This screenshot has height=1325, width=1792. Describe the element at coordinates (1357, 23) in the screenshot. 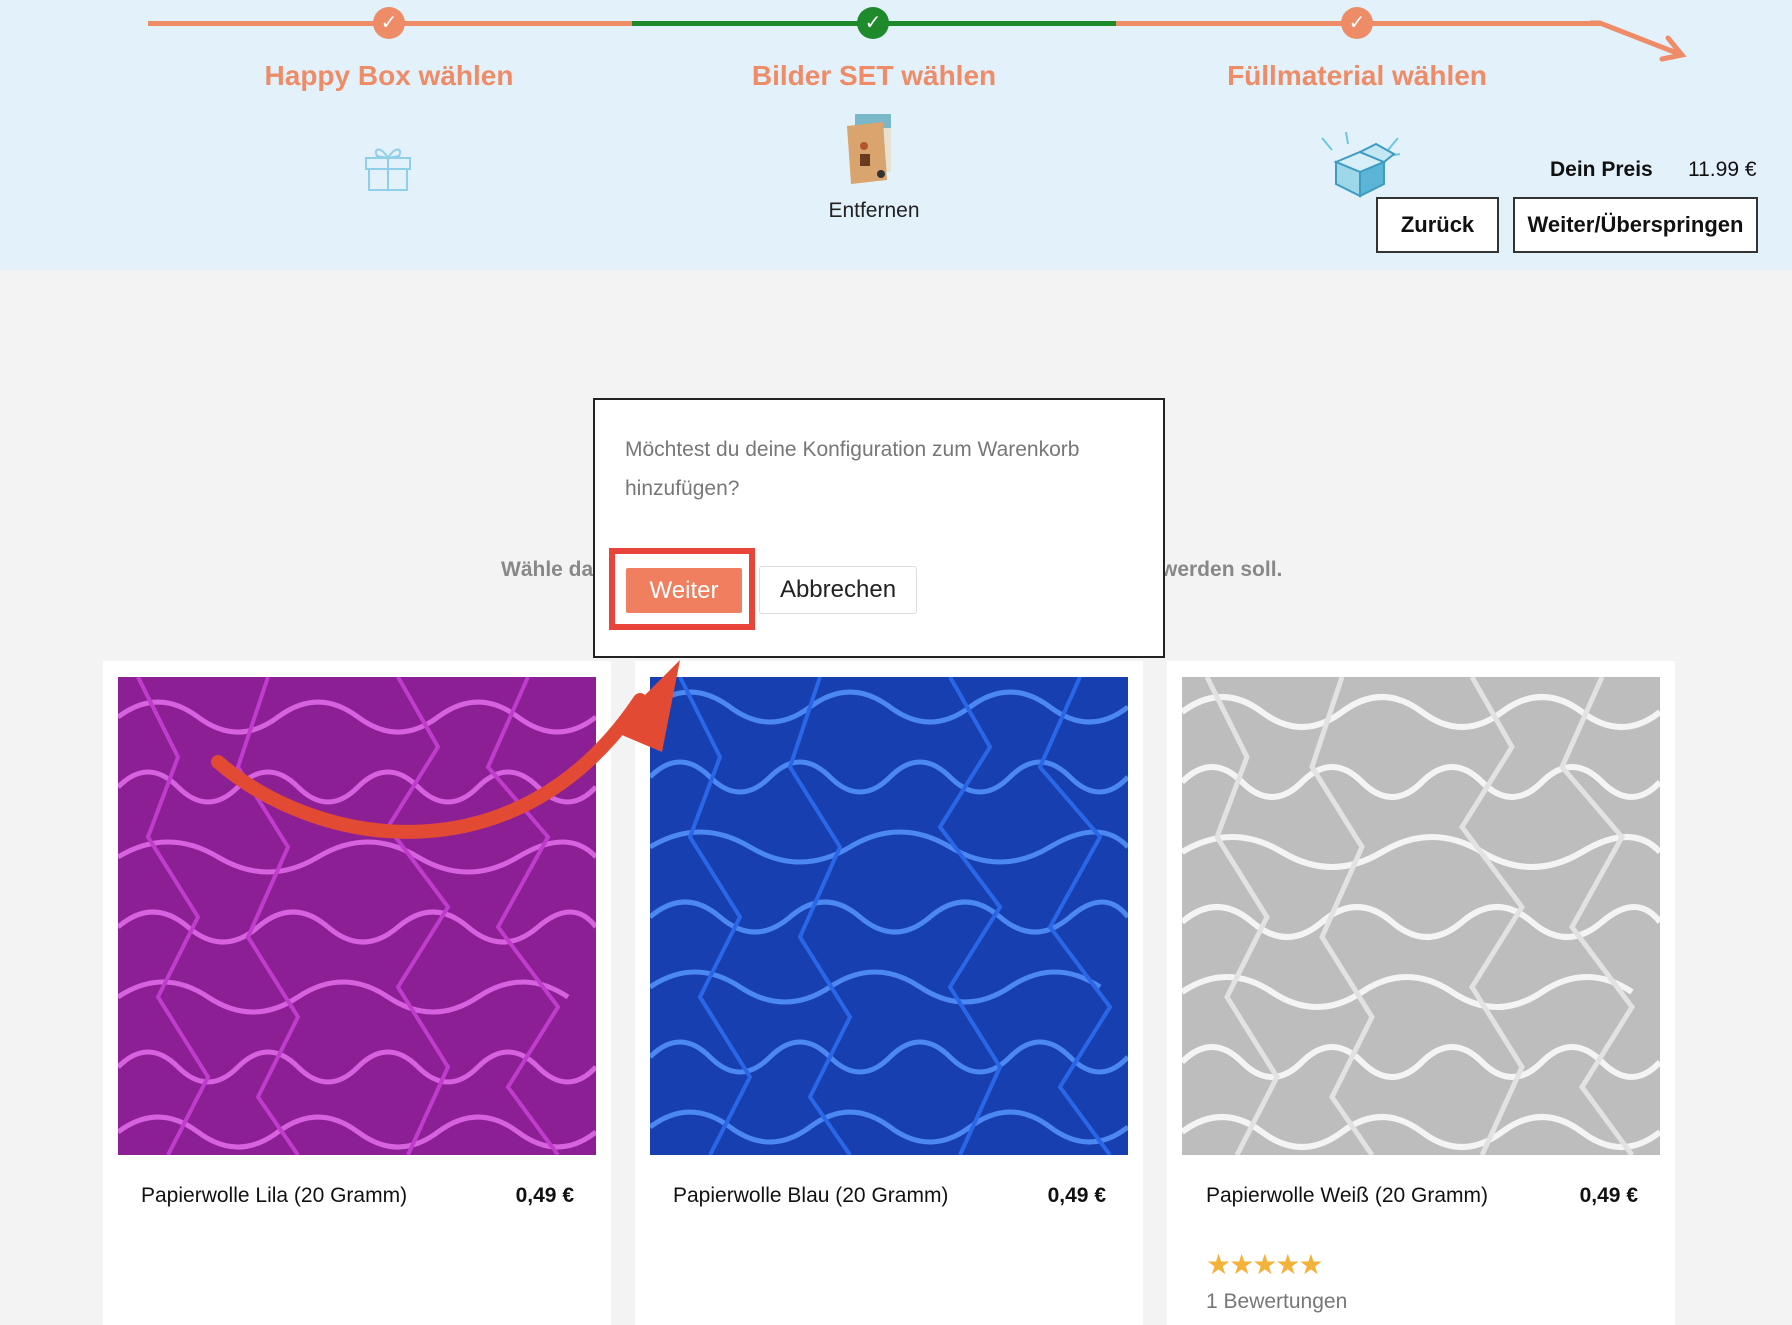

I see `step-3-check-icon: ✓` at that location.